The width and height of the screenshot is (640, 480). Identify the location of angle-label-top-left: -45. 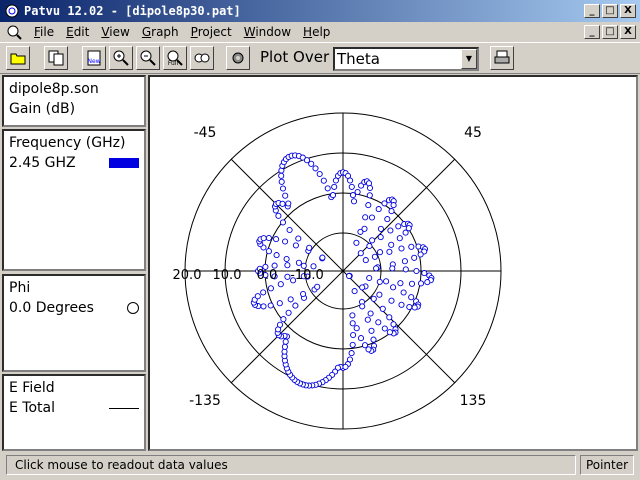
(205, 133).